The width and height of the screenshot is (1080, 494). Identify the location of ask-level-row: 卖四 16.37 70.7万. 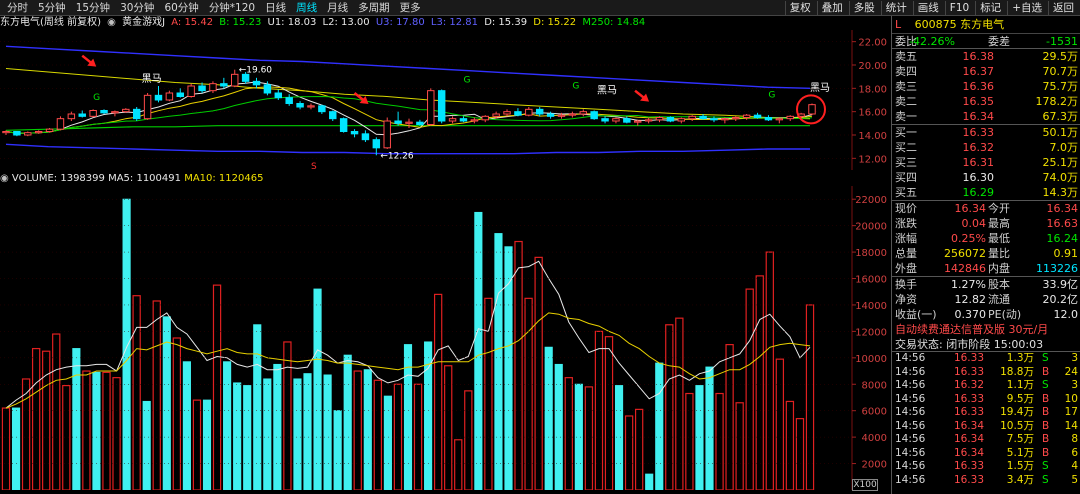
(986, 71).